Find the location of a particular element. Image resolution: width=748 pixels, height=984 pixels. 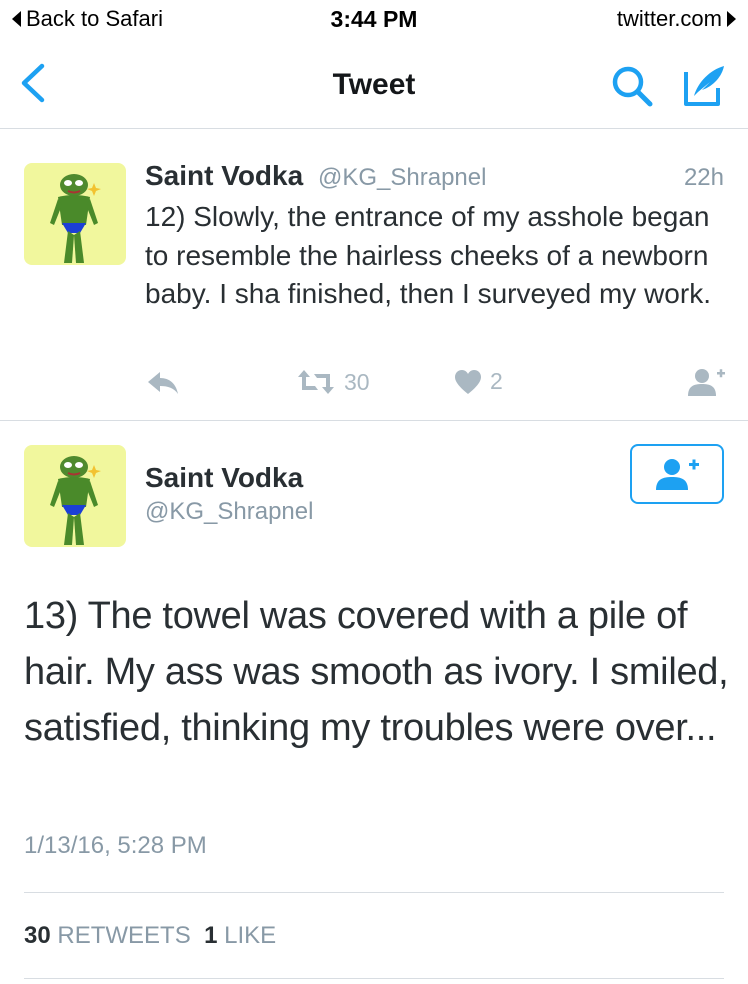

retweet-button: 30 is located at coordinates (333, 382).